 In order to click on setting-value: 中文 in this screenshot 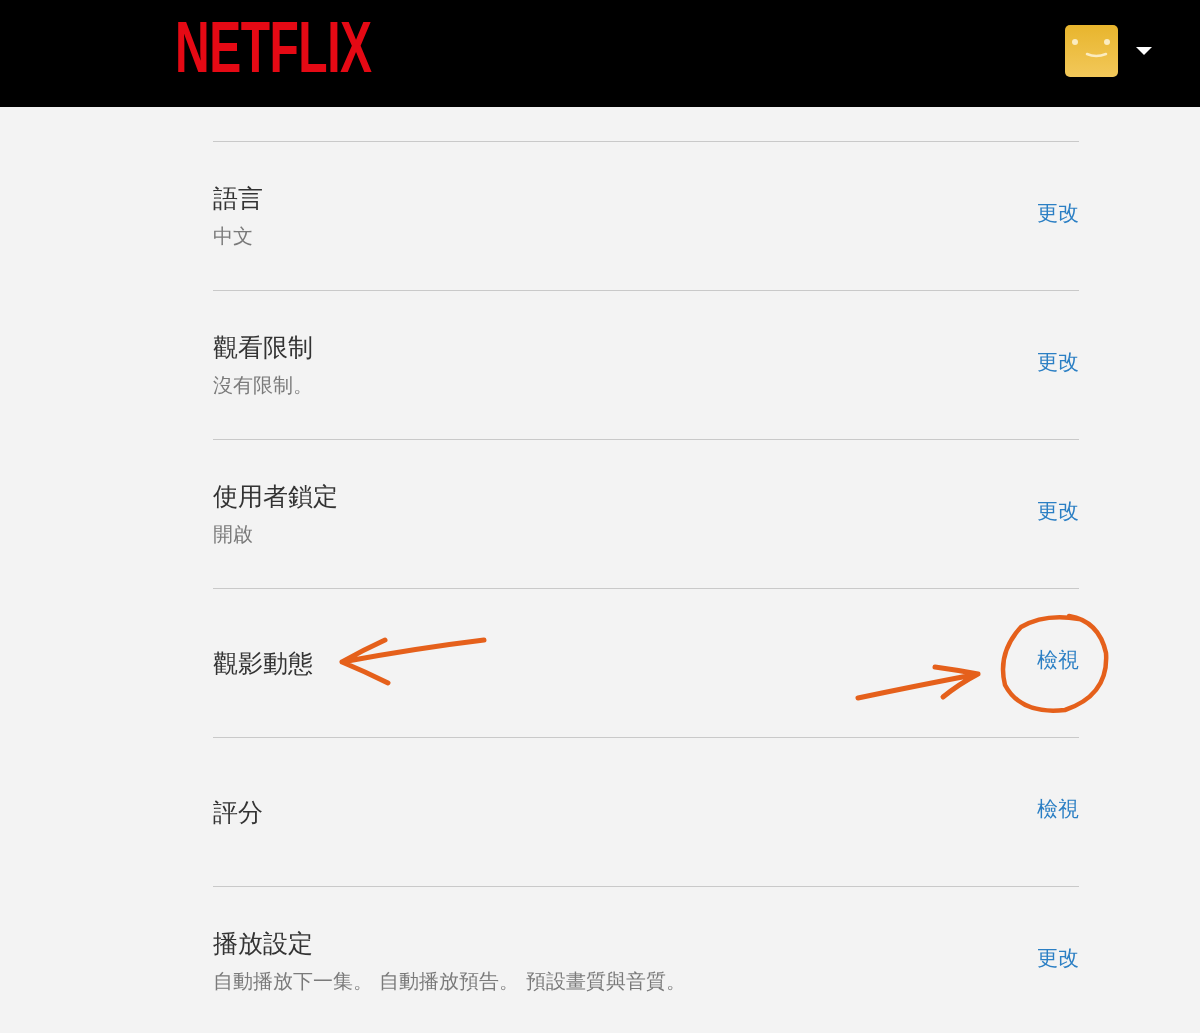, I will do `click(233, 235)`.